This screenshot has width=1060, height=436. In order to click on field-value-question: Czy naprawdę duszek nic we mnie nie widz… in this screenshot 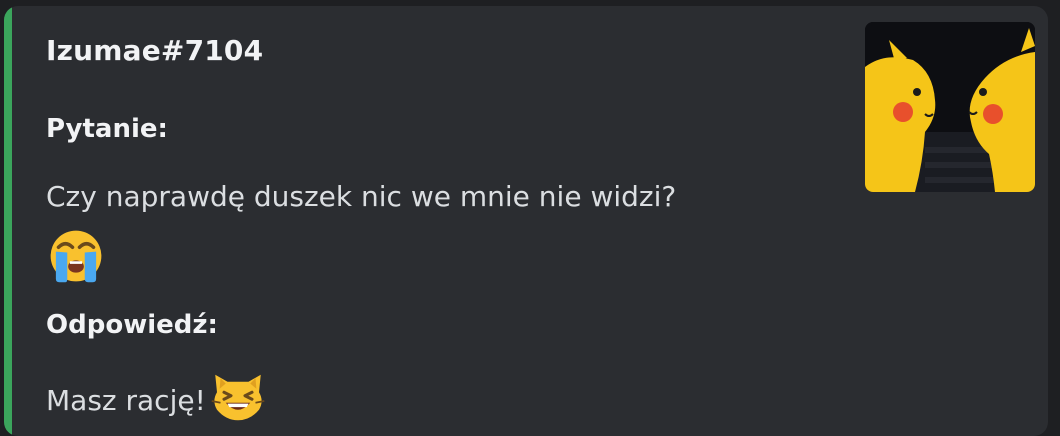, I will do `click(361, 196)`.